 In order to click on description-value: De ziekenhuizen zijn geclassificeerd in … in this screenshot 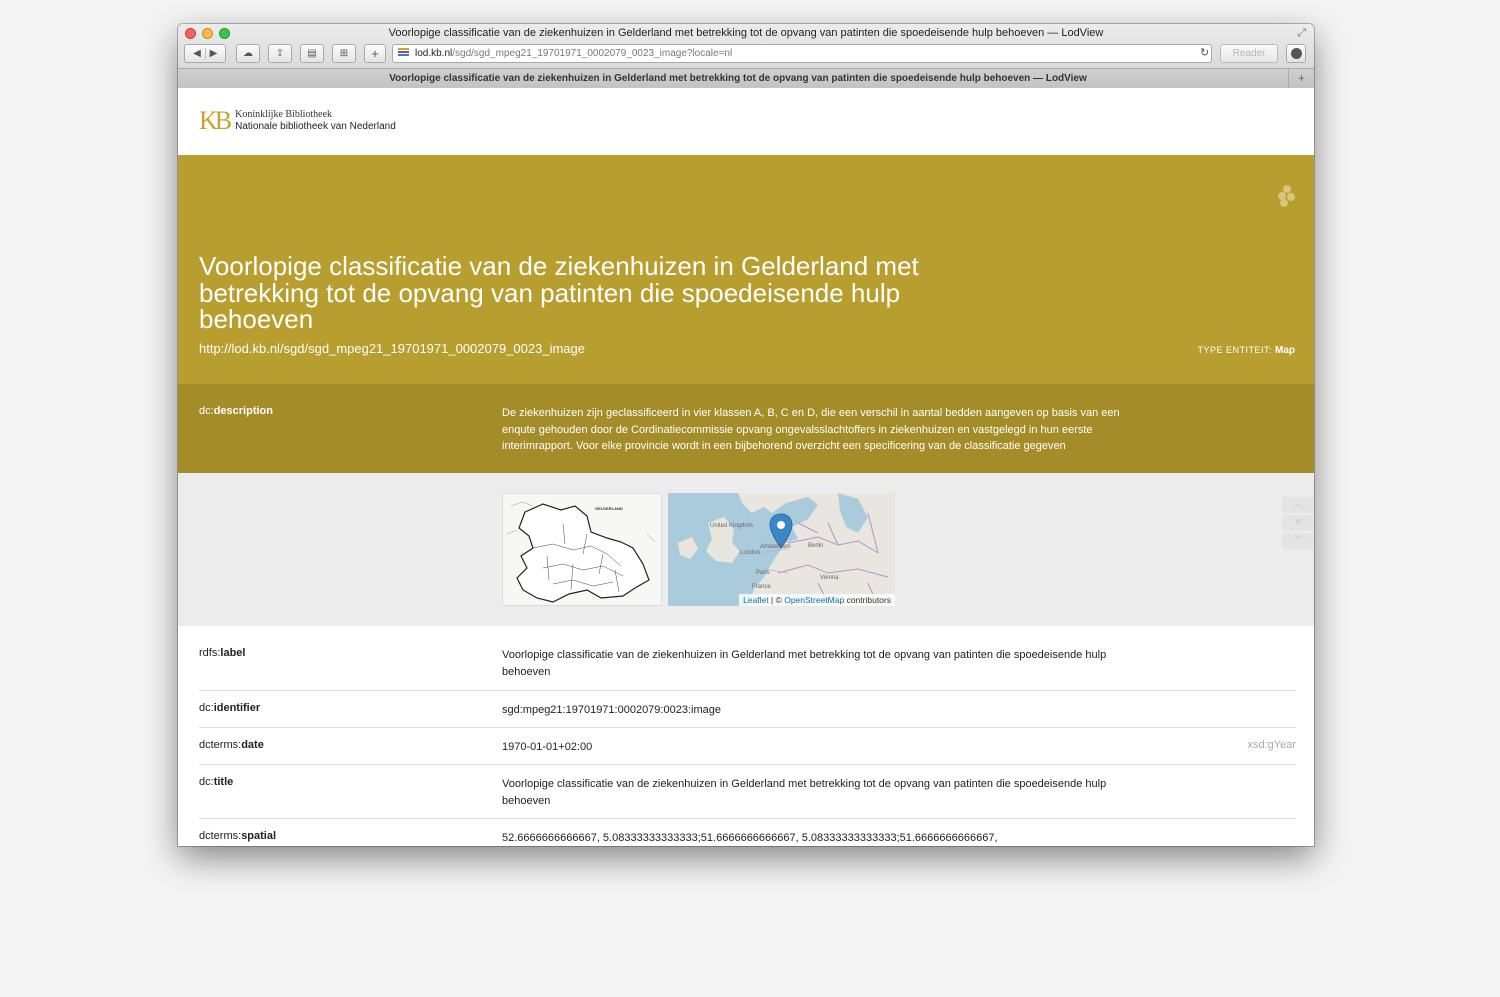, I will do `click(811, 429)`.